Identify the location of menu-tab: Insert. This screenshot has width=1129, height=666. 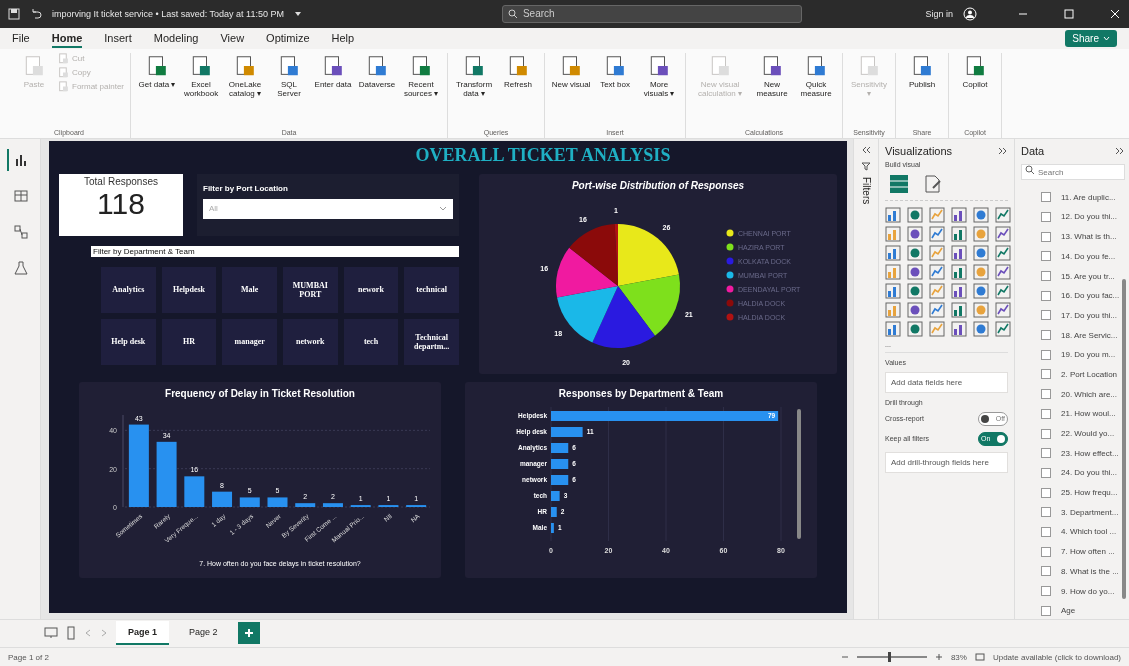
(118, 38).